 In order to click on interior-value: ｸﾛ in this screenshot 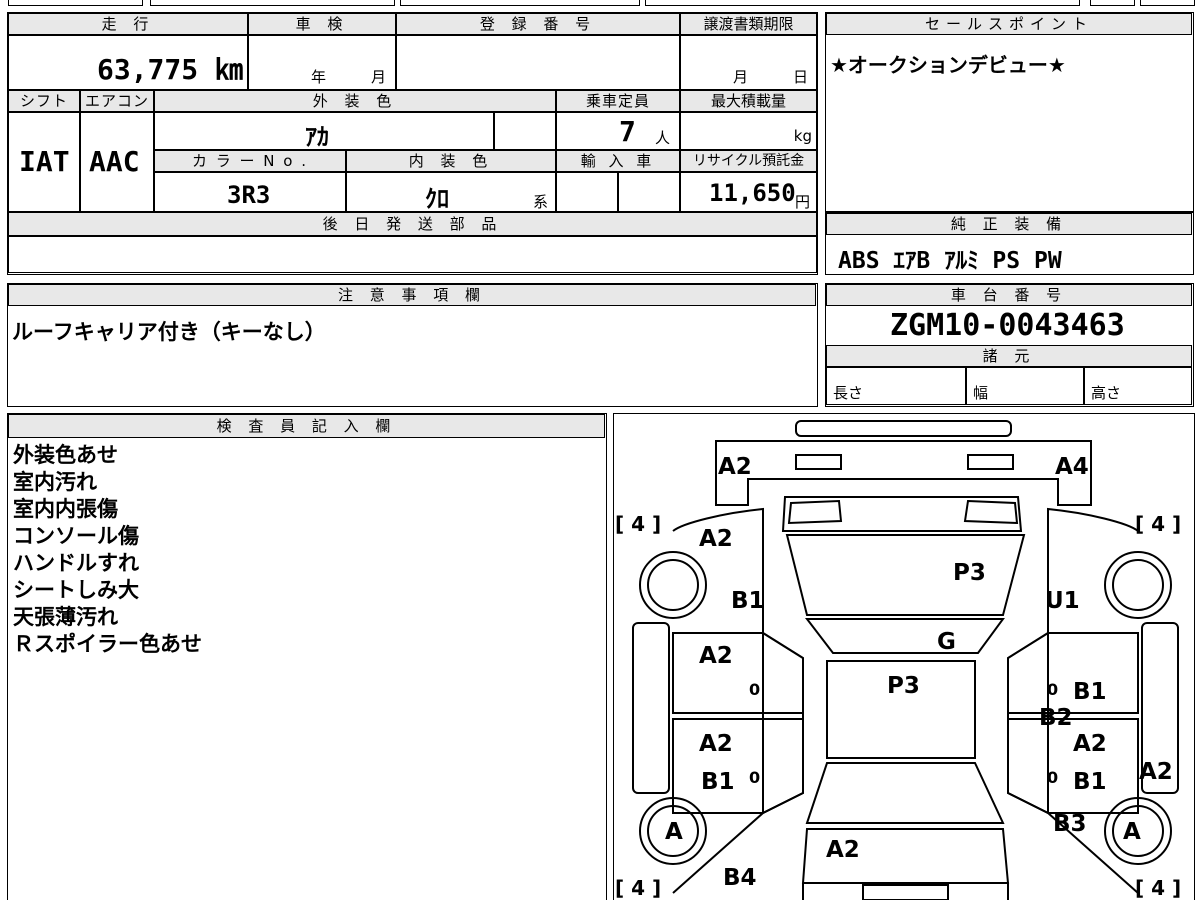, I will do `click(437, 199)`.